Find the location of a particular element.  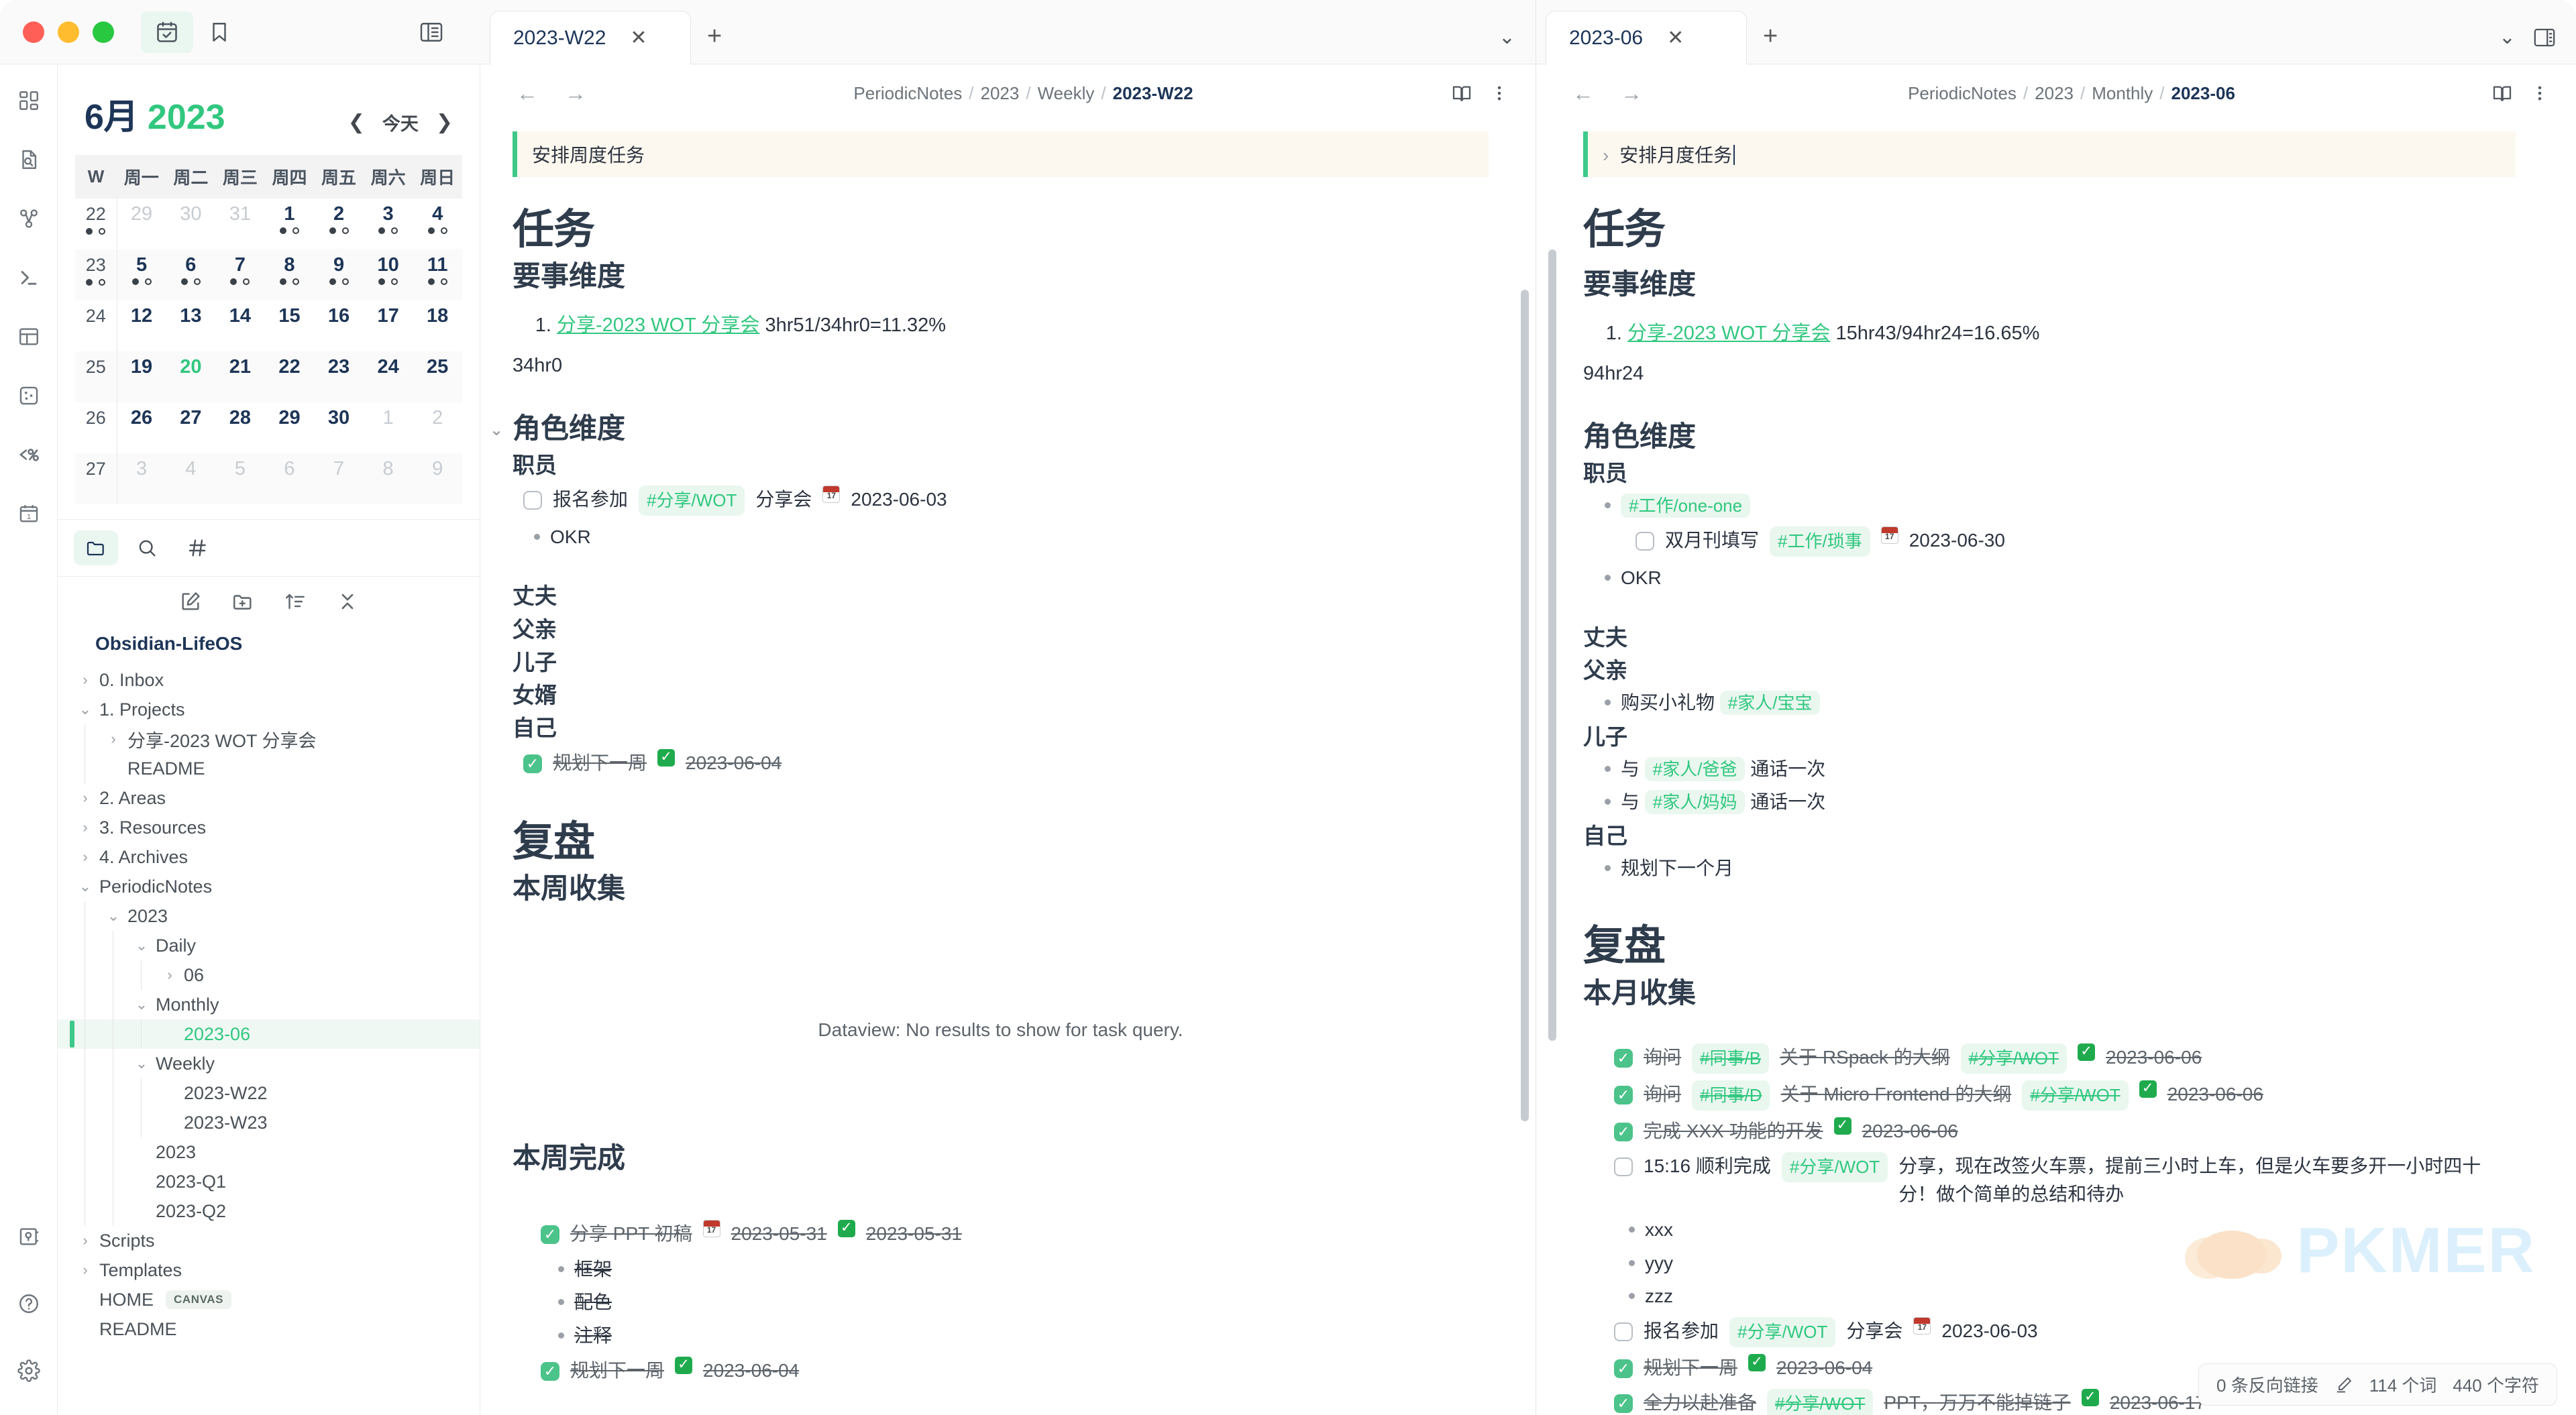

tree-item-2023-w22: ›2023-W22 is located at coordinates (269, 1093).